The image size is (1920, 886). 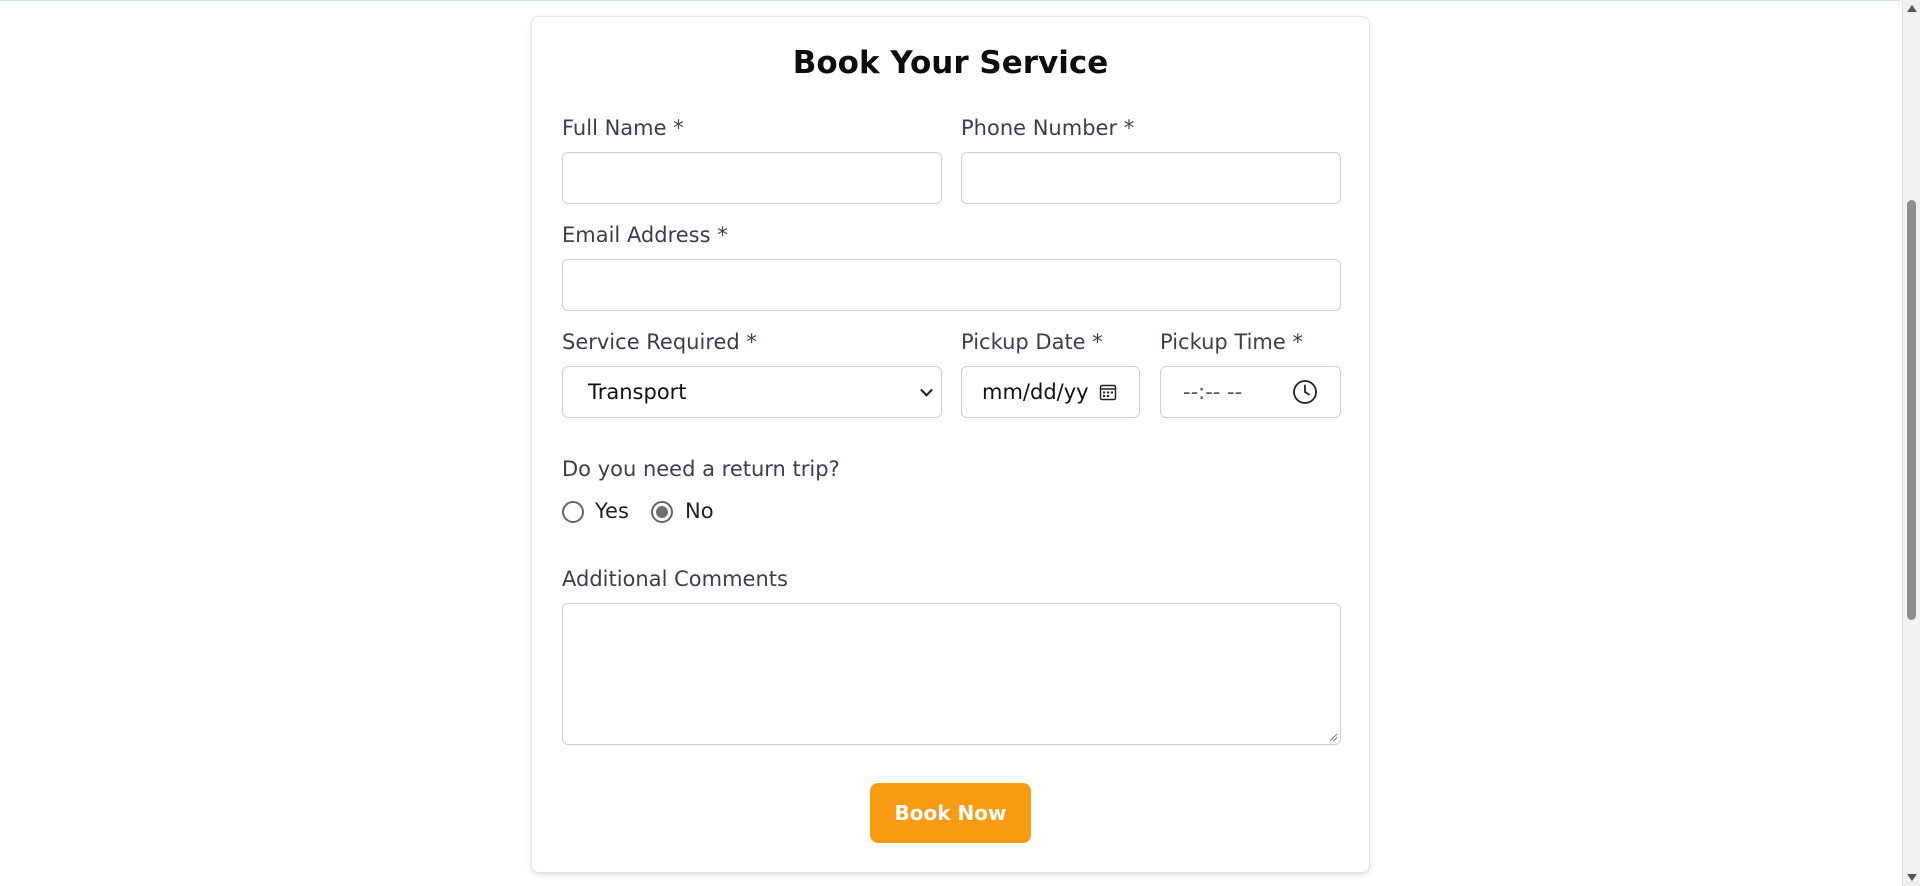 What do you see at coordinates (950, 0) in the screenshot?
I see `top-border-line` at bounding box center [950, 0].